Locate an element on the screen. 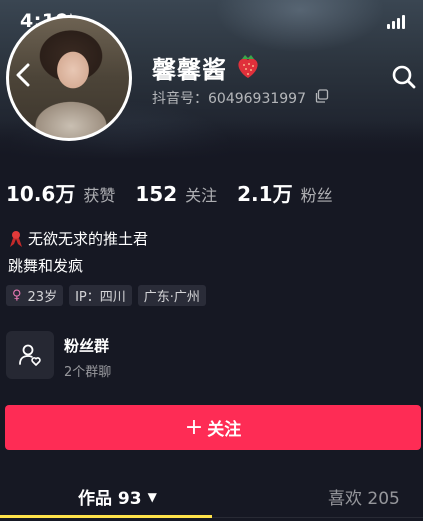 The image size is (423, 521). caret-down-icon: ▼ is located at coordinates (152, 496).